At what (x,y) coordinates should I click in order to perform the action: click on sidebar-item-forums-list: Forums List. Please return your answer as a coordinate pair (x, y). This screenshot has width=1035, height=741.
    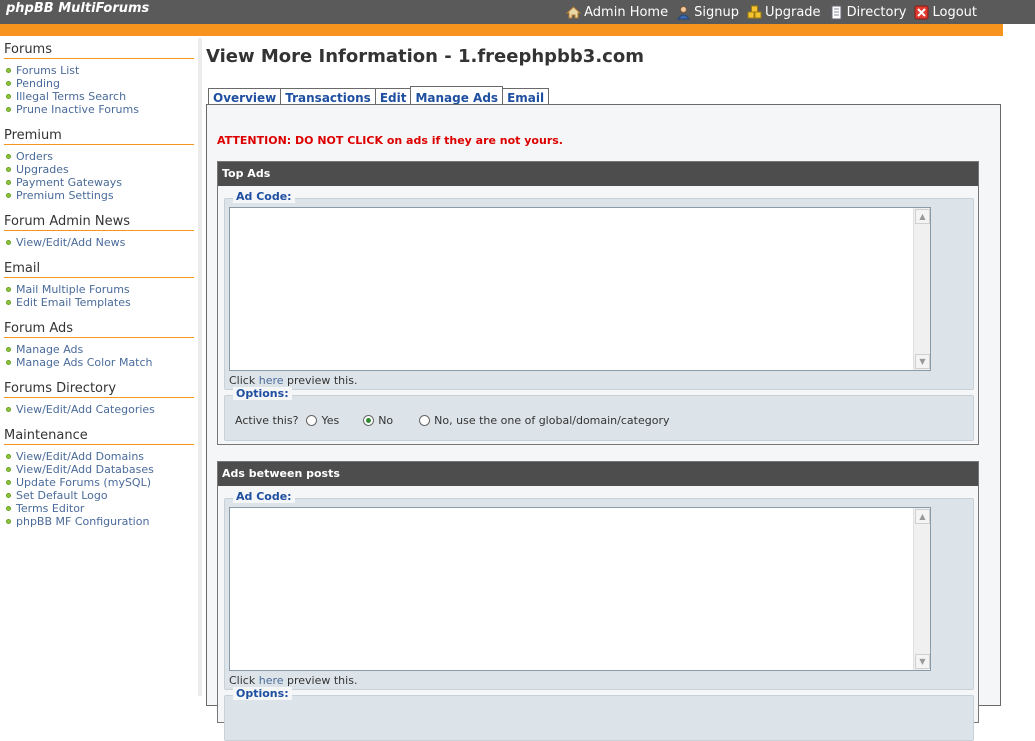
    Looking at the image, I should click on (100, 70).